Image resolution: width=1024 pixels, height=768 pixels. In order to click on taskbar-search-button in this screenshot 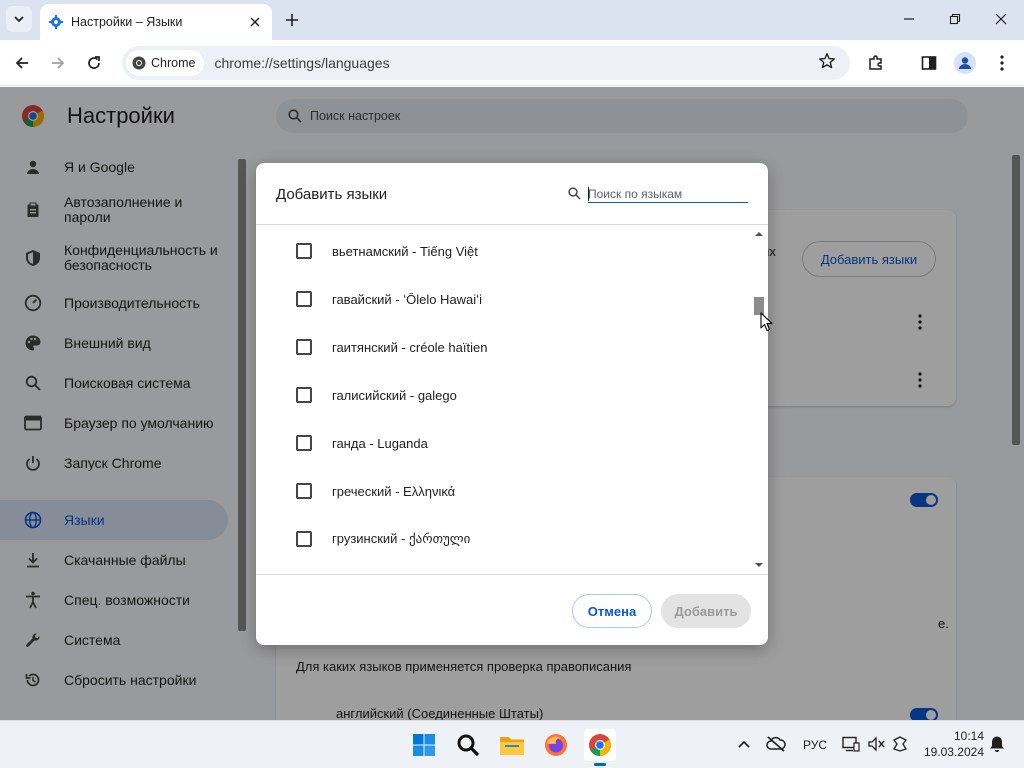, I will do `click(468, 745)`.